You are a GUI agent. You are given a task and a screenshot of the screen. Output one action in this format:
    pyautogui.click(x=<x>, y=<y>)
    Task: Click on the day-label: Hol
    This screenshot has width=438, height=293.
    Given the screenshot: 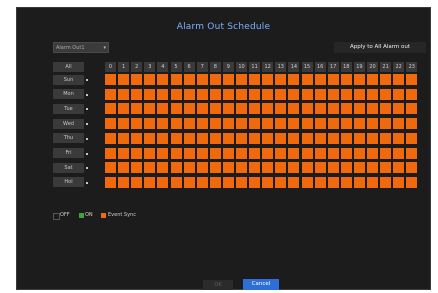 What is the action you would take?
    pyautogui.click(x=68, y=182)
    